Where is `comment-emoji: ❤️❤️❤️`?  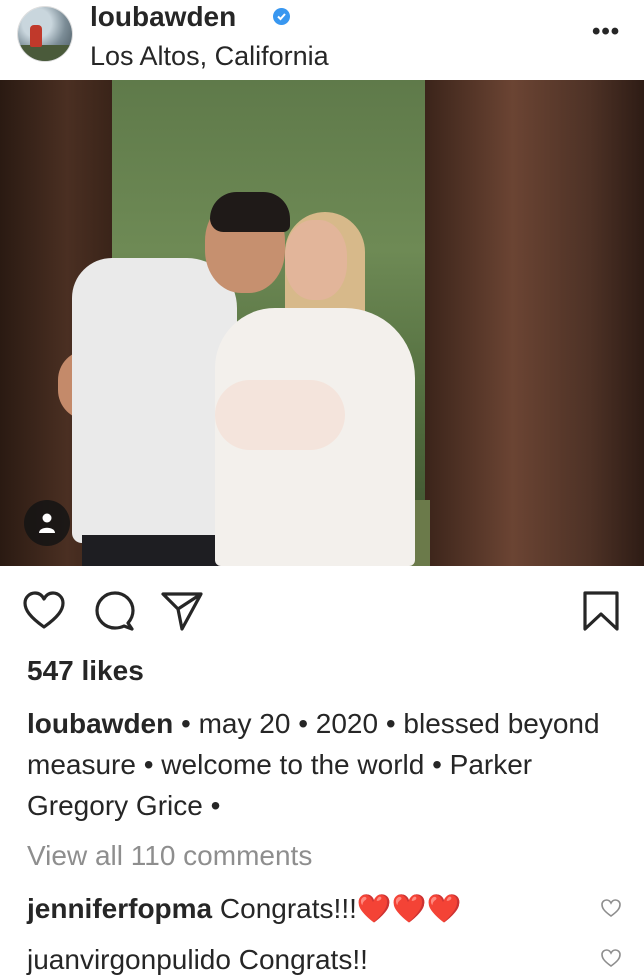 comment-emoji: ❤️❤️❤️ is located at coordinates (409, 908).